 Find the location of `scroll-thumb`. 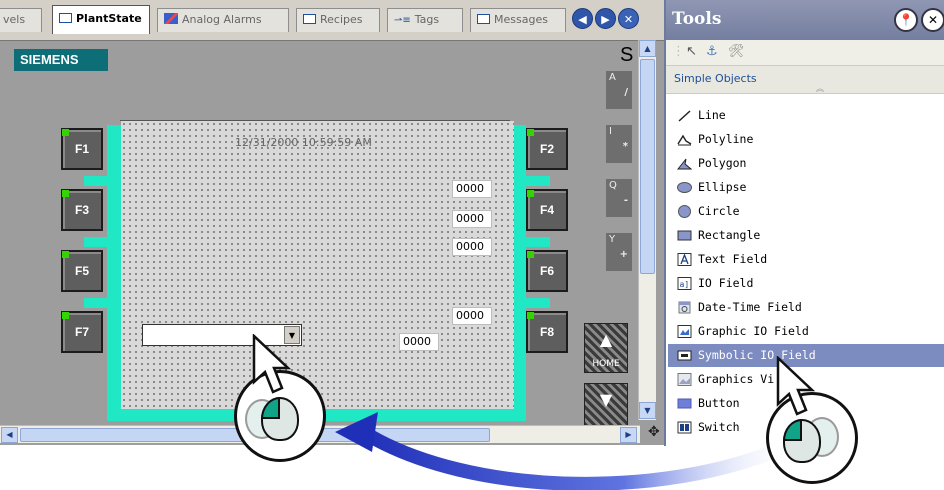

scroll-thumb is located at coordinates (647, 166).